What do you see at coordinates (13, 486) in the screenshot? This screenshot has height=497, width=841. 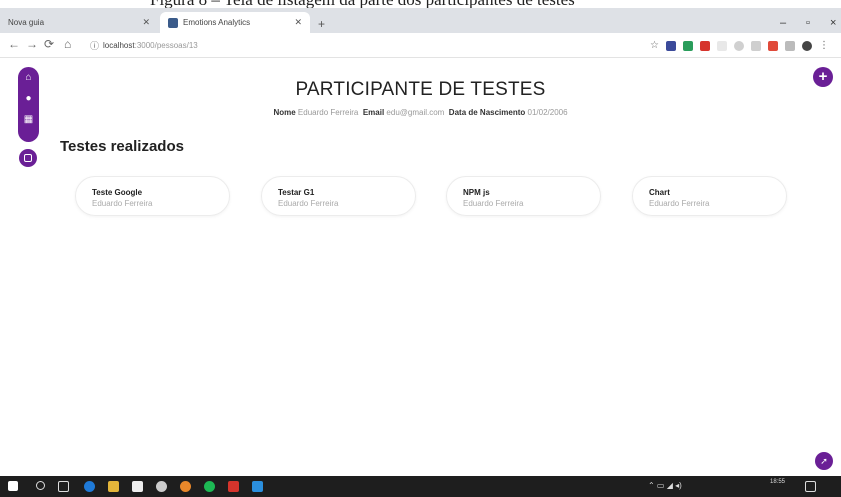 I see `start-icon` at bounding box center [13, 486].